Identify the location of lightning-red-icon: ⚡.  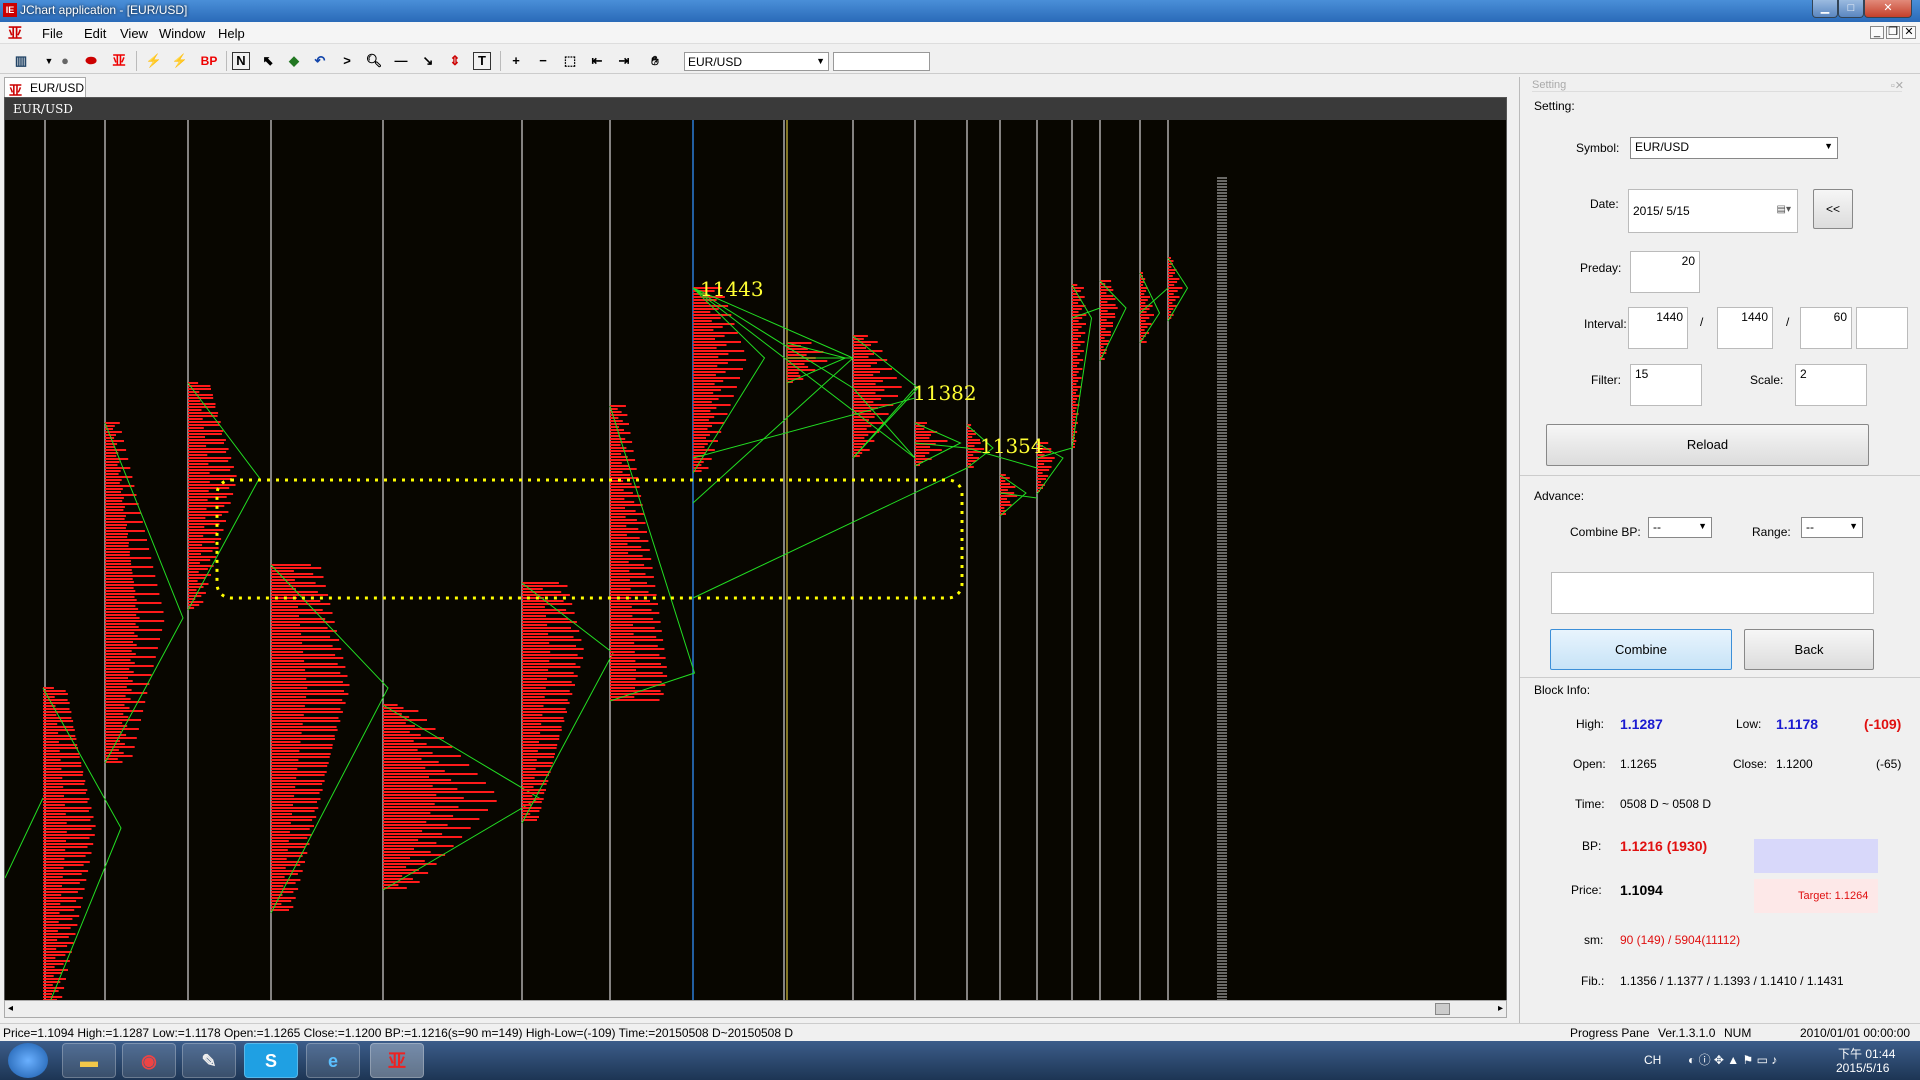
(180, 61).